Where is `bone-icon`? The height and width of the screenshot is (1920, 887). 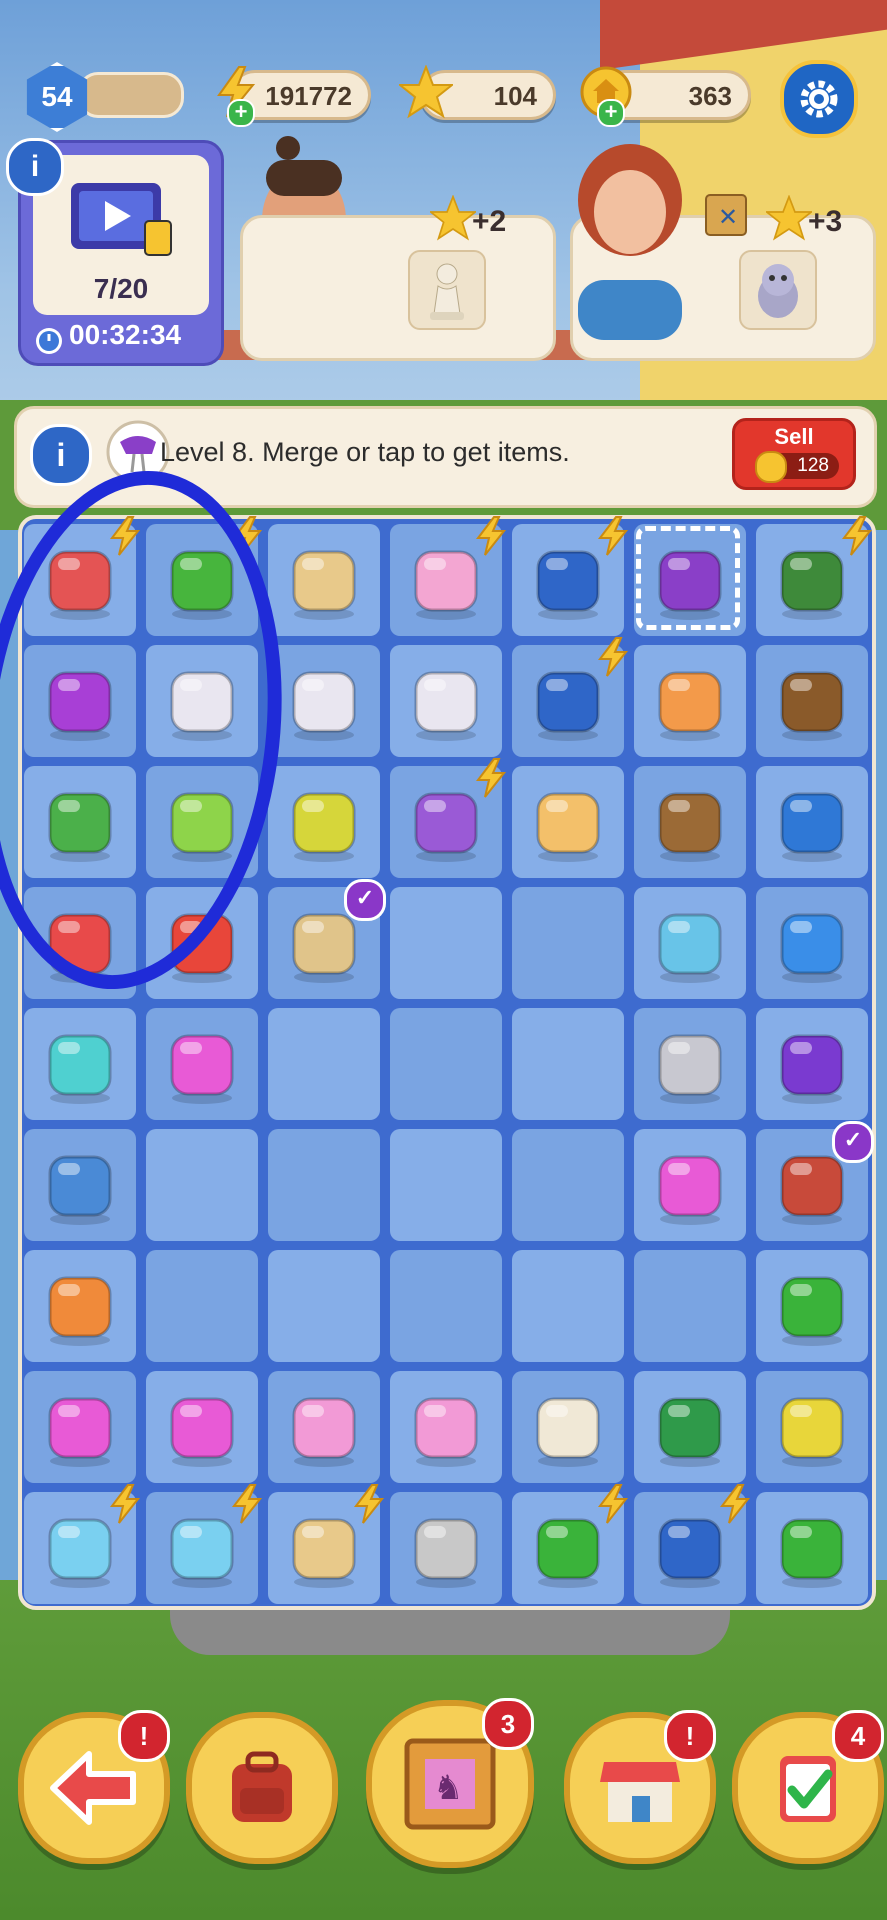 bone-icon is located at coordinates (80, 1064).